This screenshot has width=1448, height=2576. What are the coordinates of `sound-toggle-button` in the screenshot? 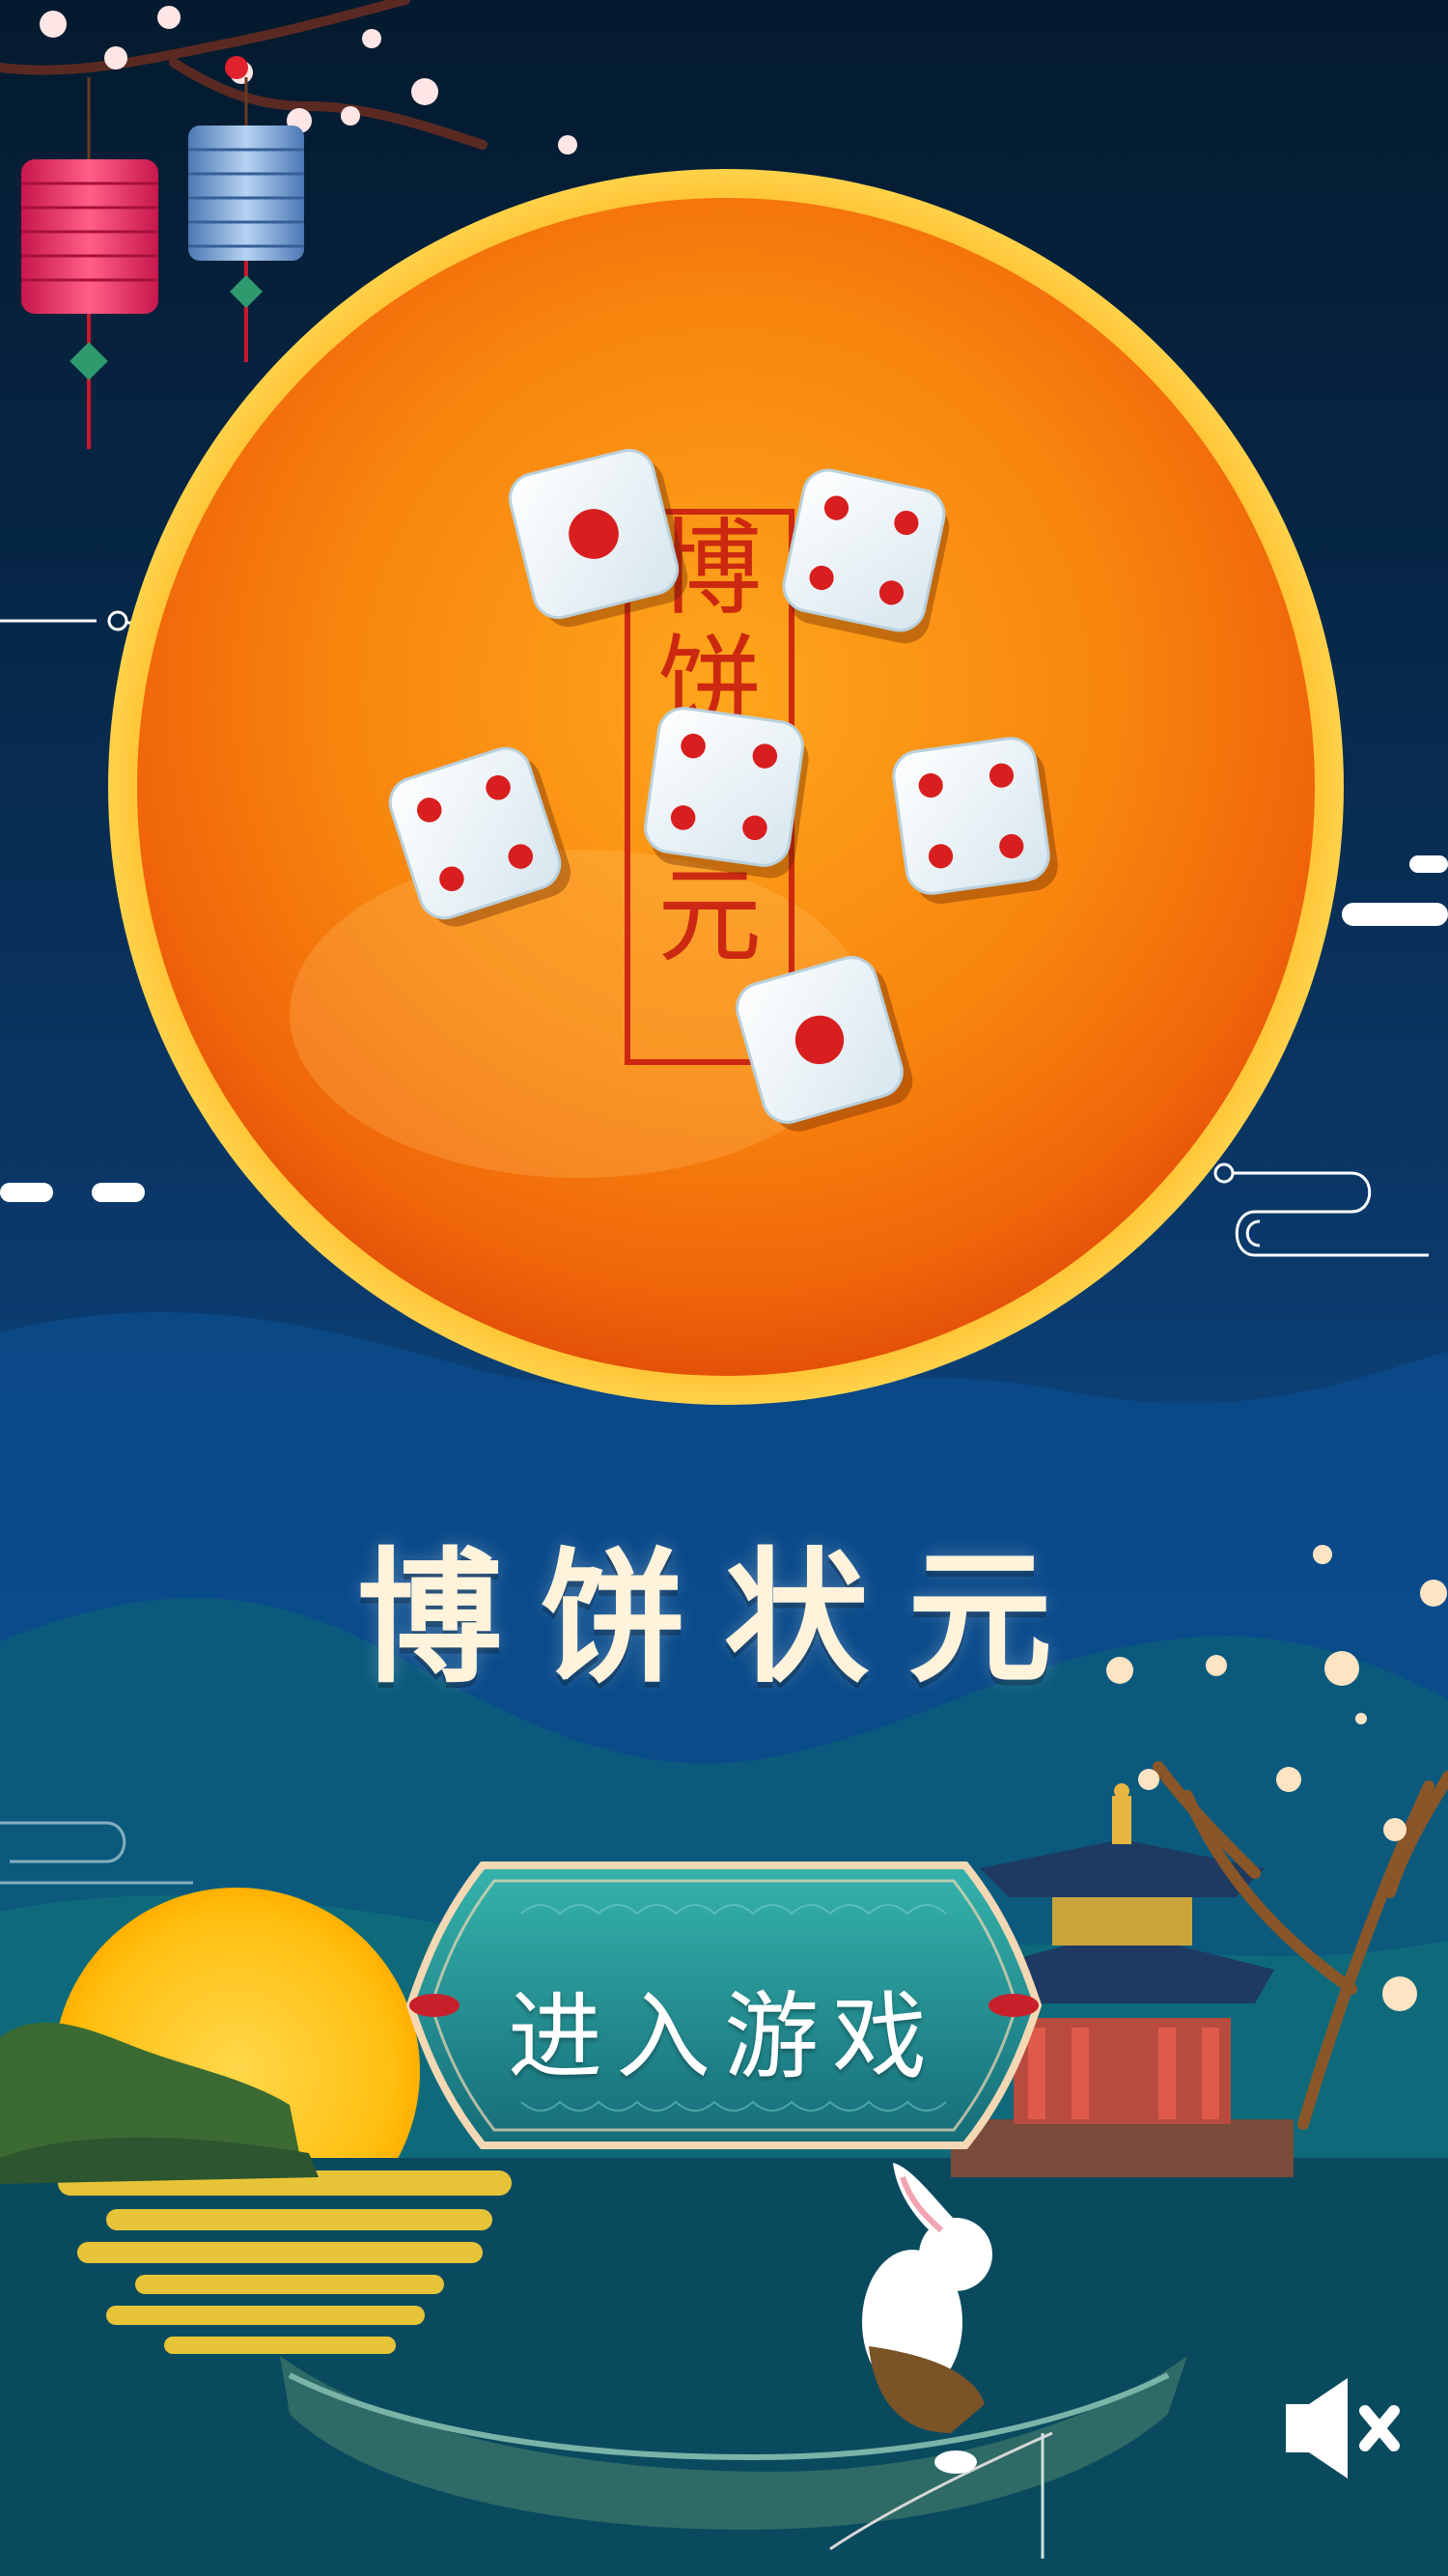 It's located at (1342, 2428).